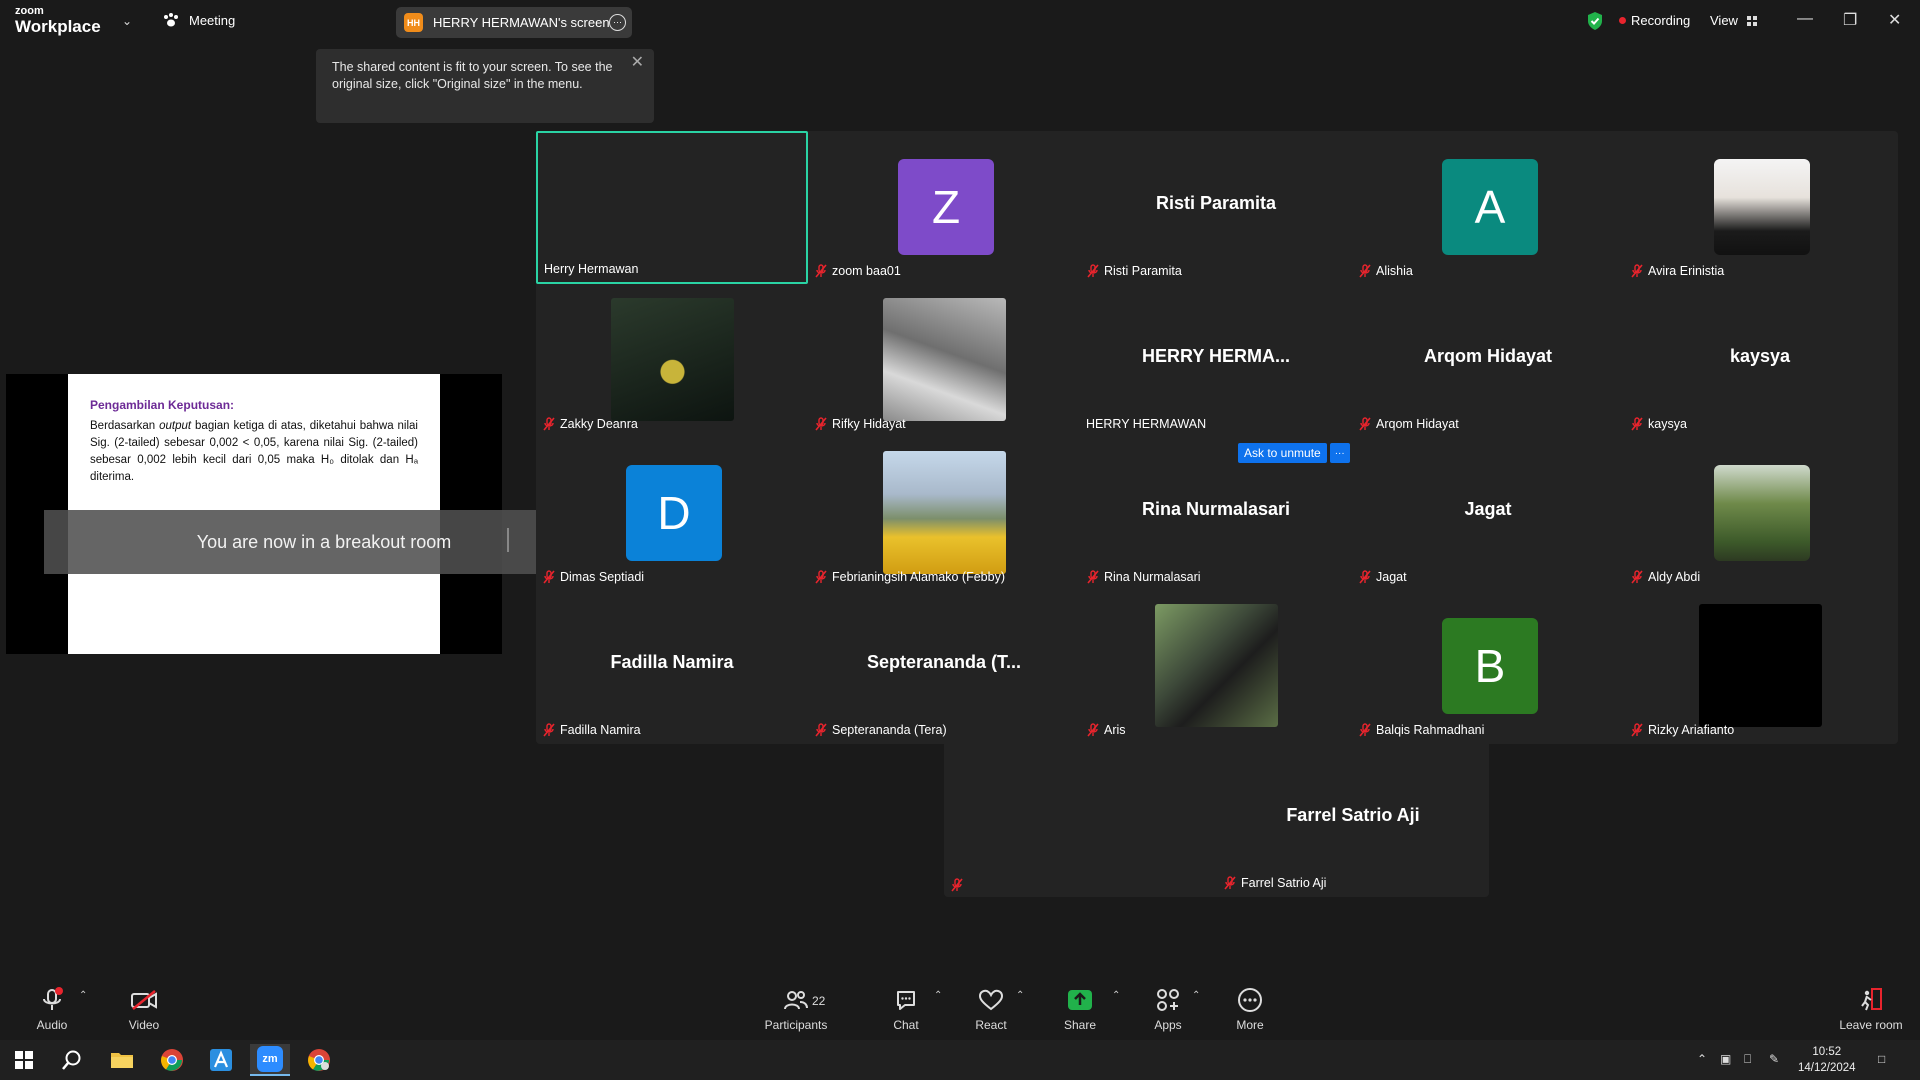  What do you see at coordinates (672, 360) in the screenshot?
I see `participant-tile: Zakky Deanra` at bounding box center [672, 360].